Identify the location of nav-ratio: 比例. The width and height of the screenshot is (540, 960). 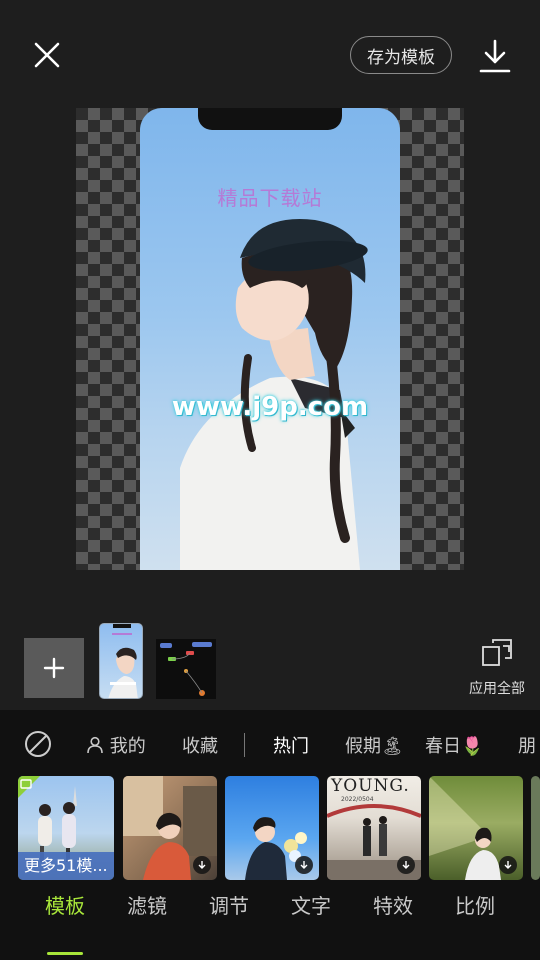
(475, 904).